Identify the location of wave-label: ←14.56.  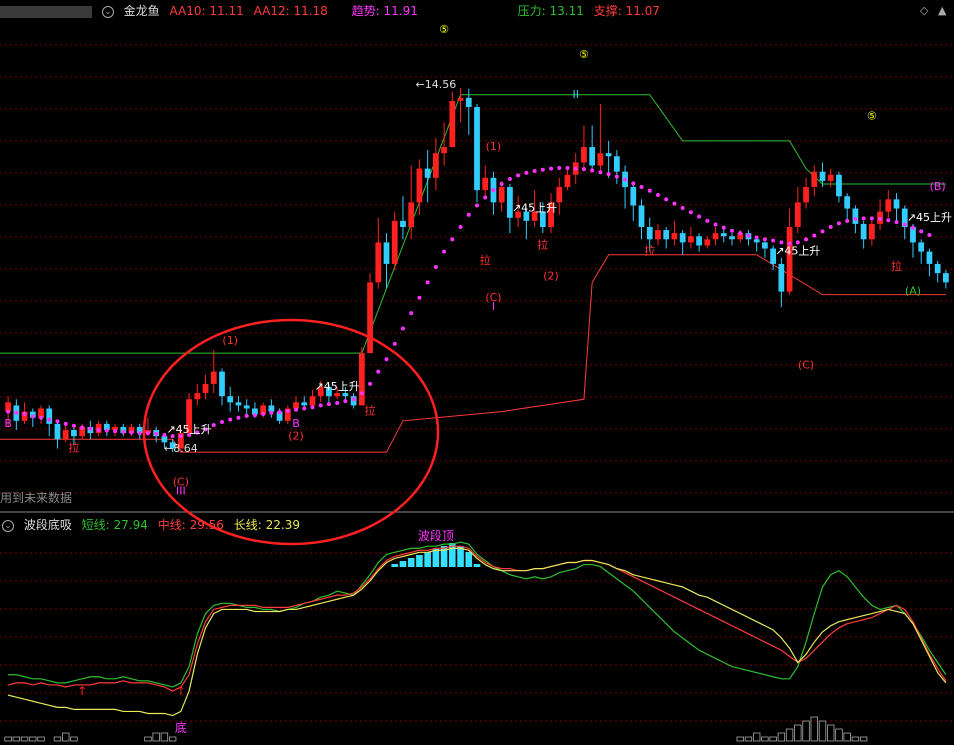
(436, 84).